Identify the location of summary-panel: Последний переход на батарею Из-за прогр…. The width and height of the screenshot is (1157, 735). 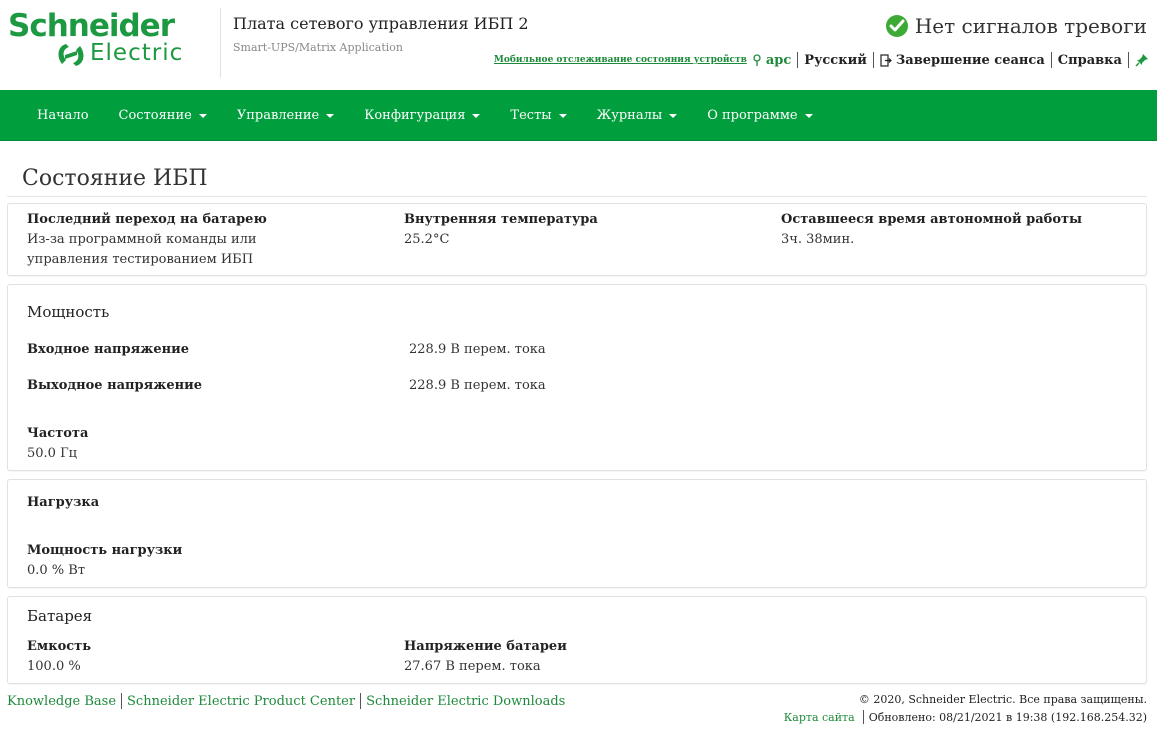
(577, 239).